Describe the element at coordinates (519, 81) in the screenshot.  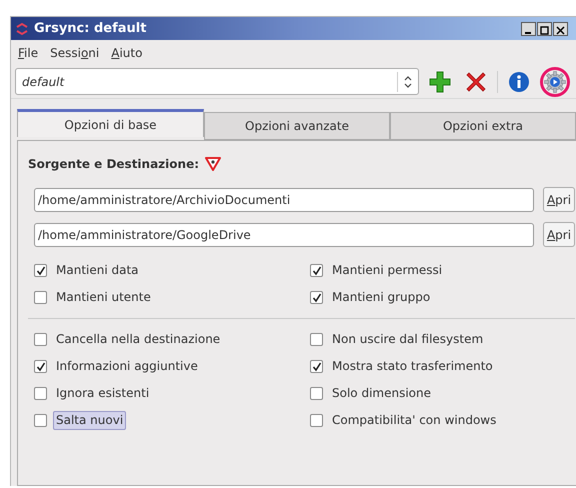
I see `info-icon` at that location.